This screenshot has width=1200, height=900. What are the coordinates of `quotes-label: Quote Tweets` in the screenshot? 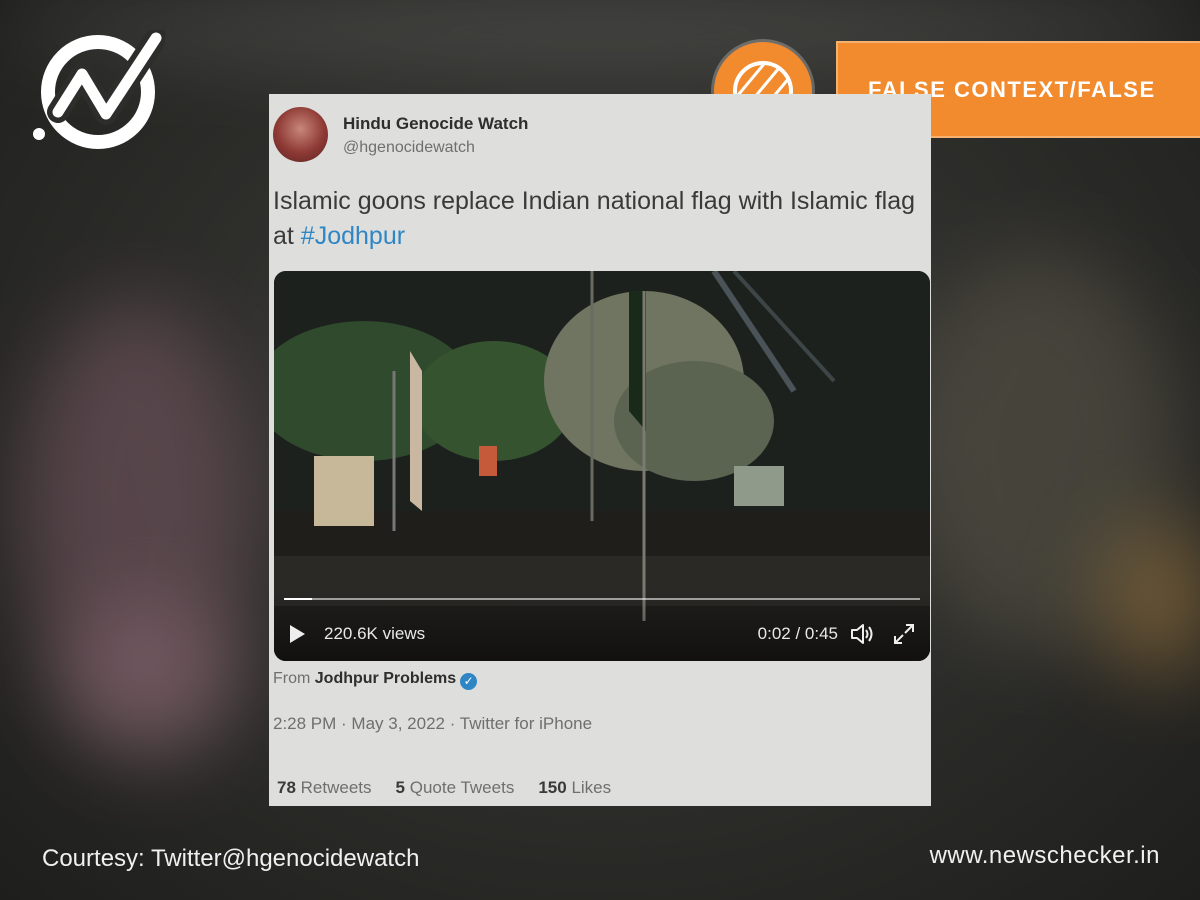 It's located at (462, 787).